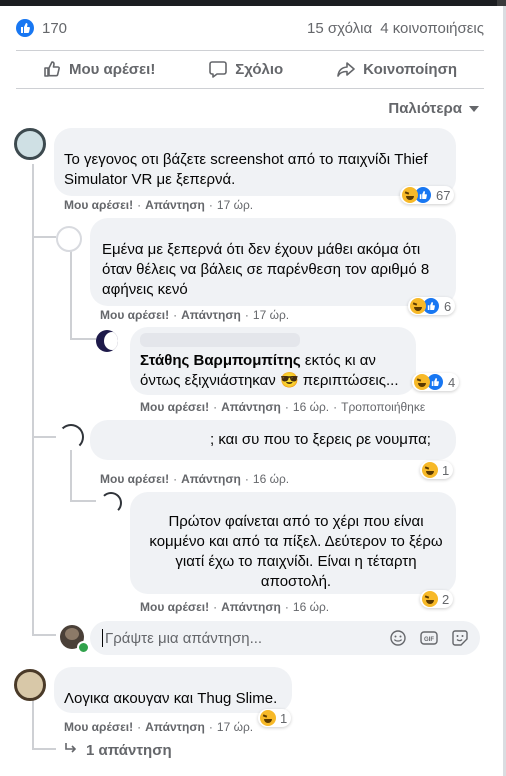 This screenshot has height=776, width=506. What do you see at coordinates (460, 638) in the screenshot?
I see `sticker-icon` at bounding box center [460, 638].